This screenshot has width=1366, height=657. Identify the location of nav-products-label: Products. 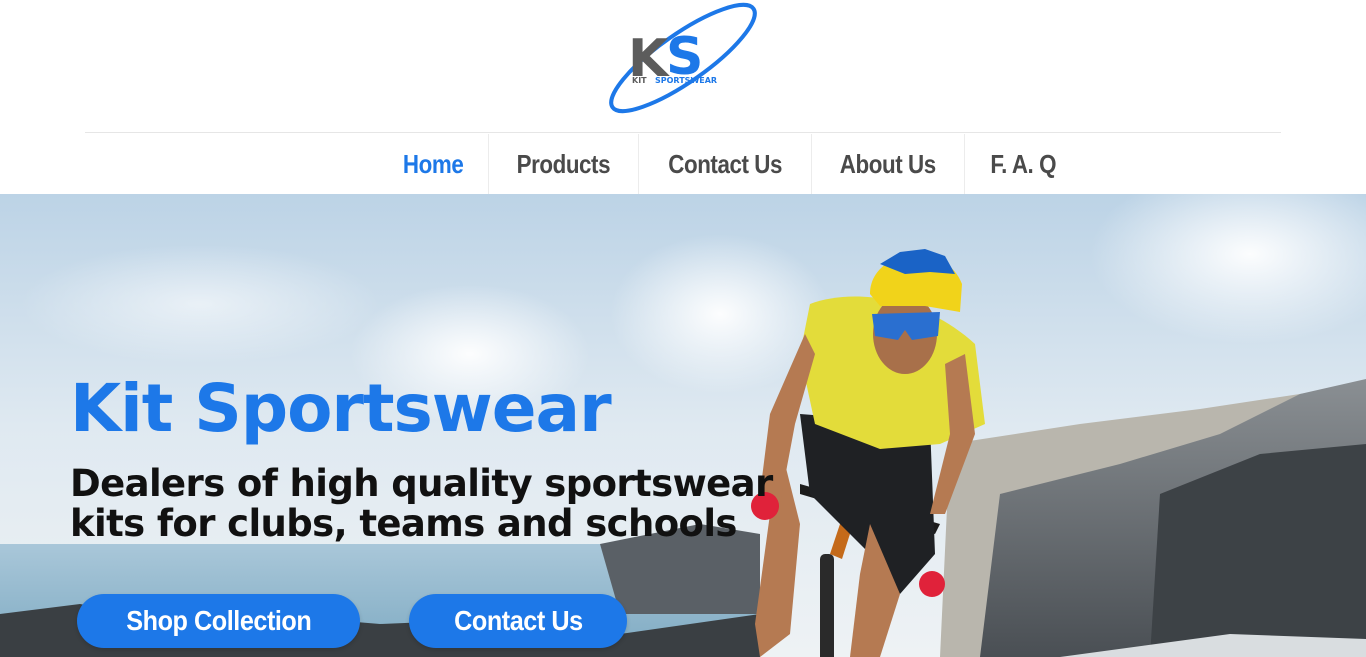
(563, 163).